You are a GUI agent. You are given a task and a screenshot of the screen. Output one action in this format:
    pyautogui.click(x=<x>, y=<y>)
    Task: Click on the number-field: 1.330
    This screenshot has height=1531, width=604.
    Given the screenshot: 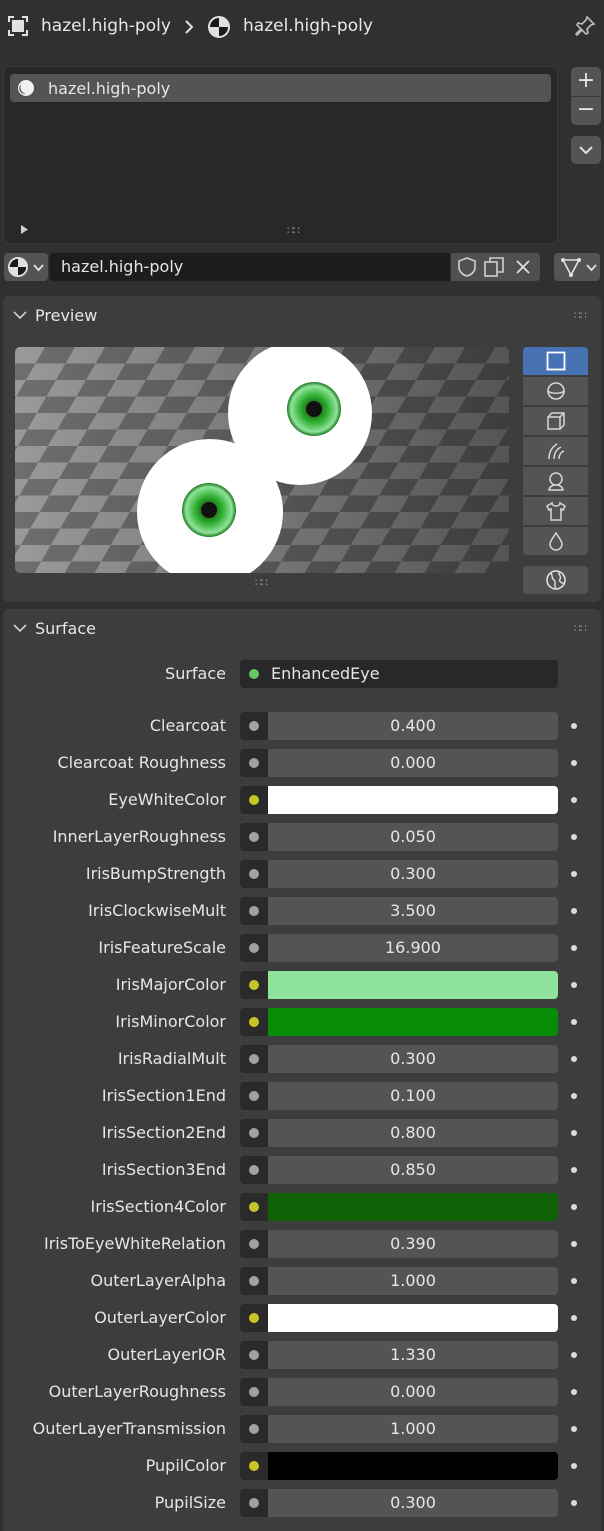 What is the action you would take?
    pyautogui.click(x=413, y=1355)
    